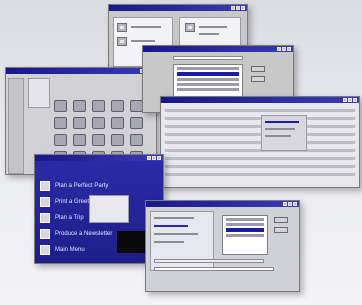 This screenshot has height=305, width=362. I want to click on font-list, so click(245, 235).